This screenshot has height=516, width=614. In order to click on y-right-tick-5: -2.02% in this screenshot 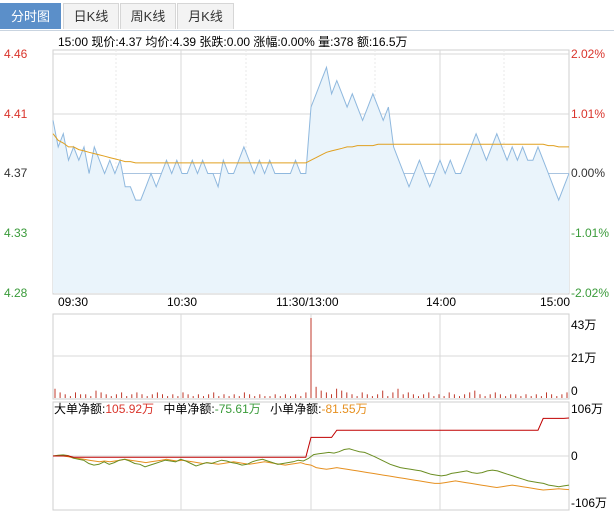, I will do `click(590, 293)`.